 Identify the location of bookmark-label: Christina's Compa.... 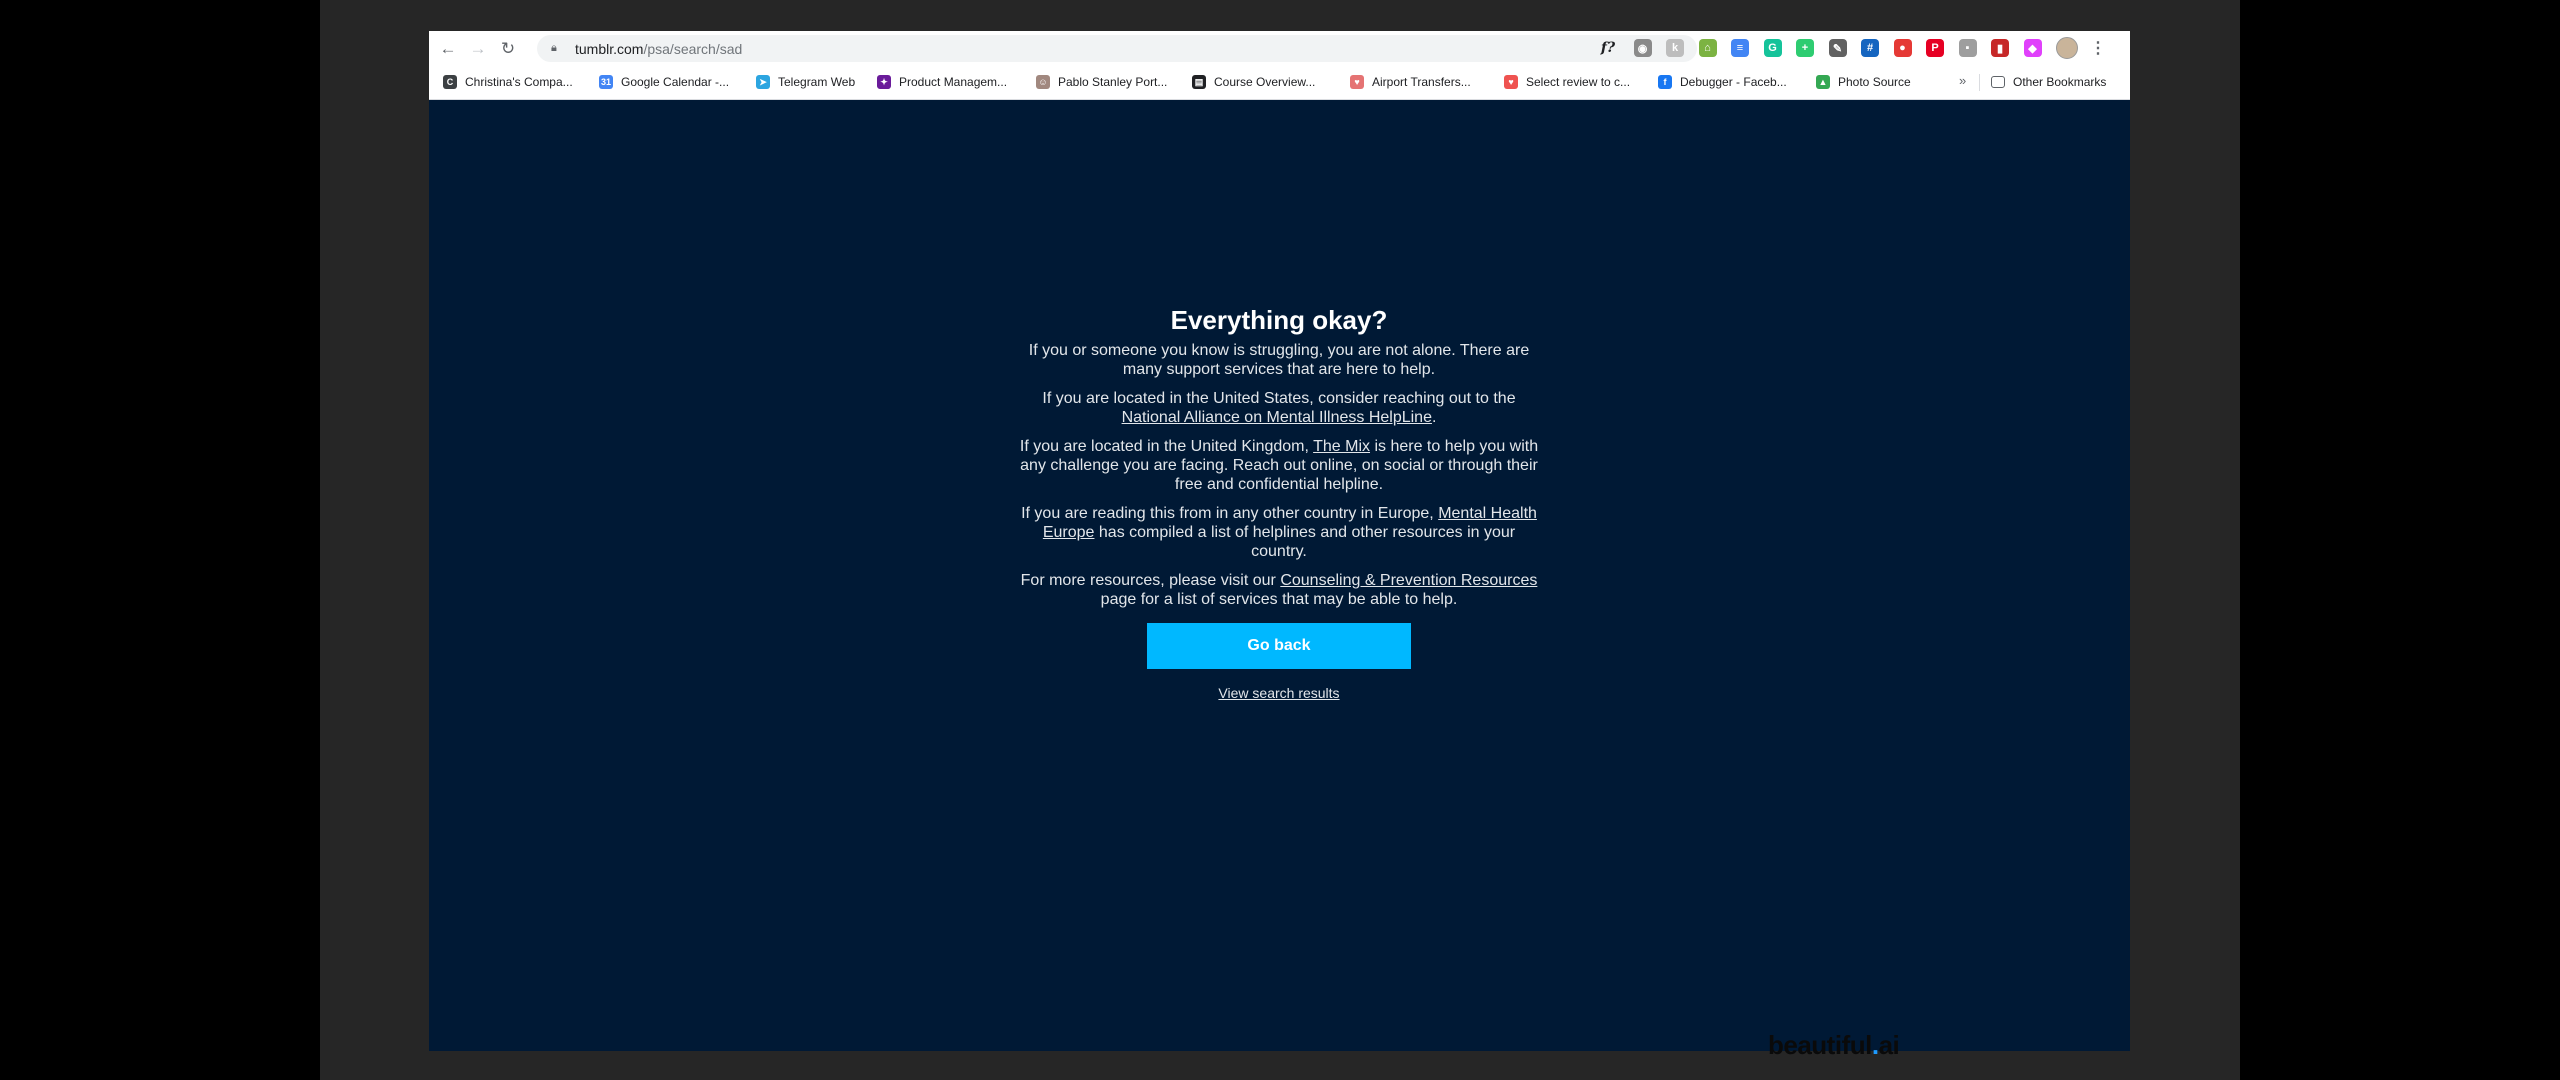
(519, 82).